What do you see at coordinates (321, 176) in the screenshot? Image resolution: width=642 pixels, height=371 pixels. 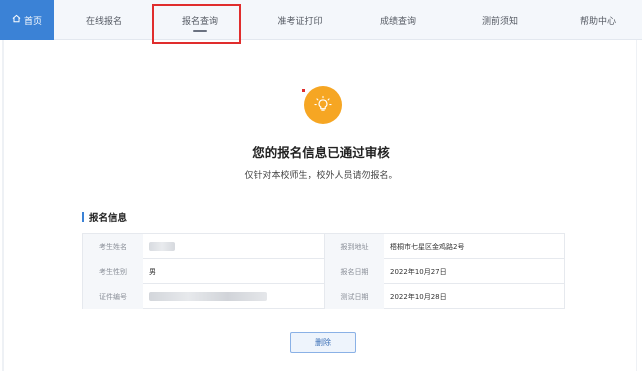 I see `status-subtitle: 仅针对本校师生，校外人员请勿报名。` at bounding box center [321, 176].